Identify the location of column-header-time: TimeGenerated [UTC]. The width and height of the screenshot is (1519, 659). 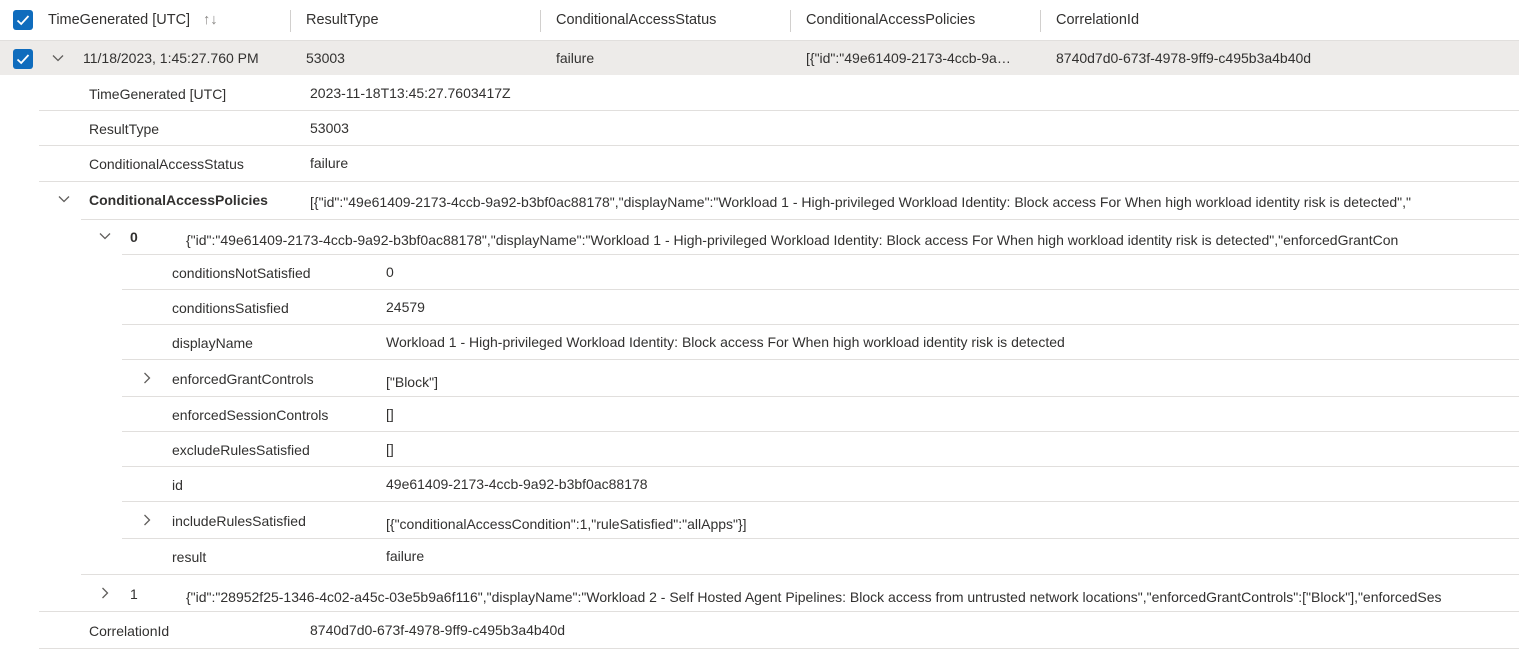
(119, 20).